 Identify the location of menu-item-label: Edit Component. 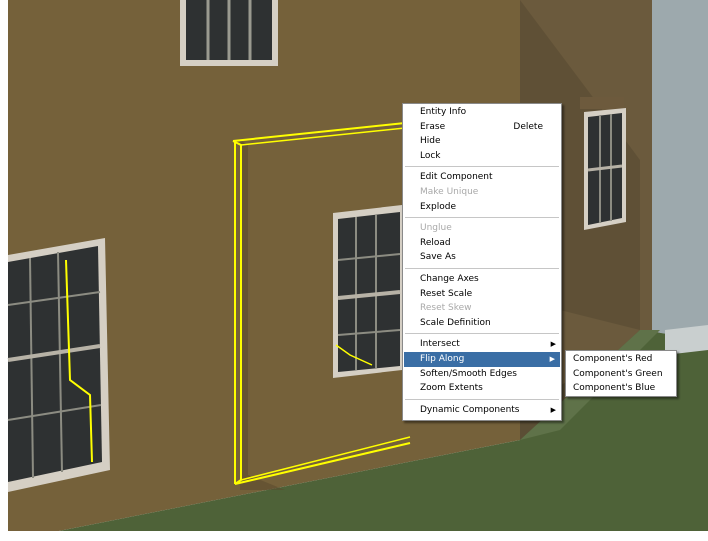
(456, 177).